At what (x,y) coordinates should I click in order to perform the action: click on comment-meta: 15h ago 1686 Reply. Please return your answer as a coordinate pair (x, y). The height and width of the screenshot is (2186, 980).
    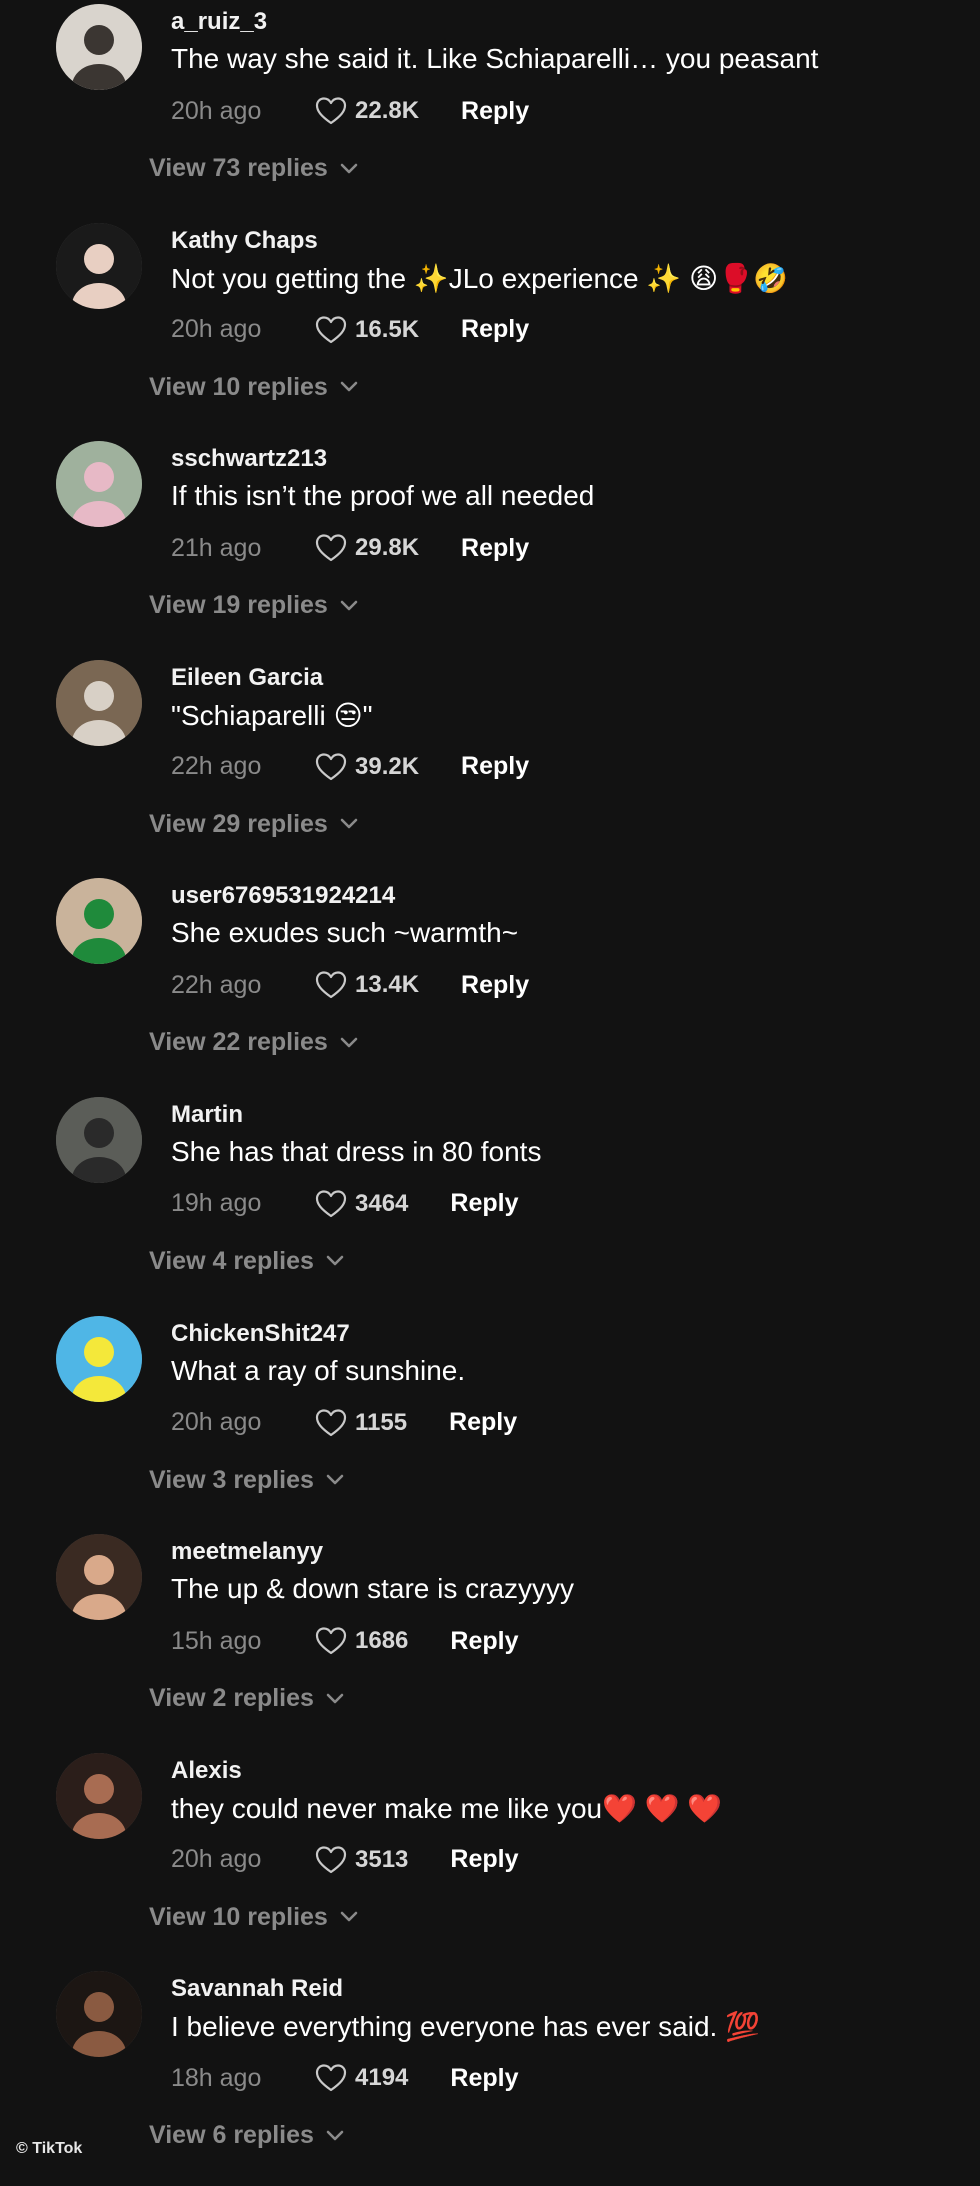
    Looking at the image, I should click on (344, 1641).